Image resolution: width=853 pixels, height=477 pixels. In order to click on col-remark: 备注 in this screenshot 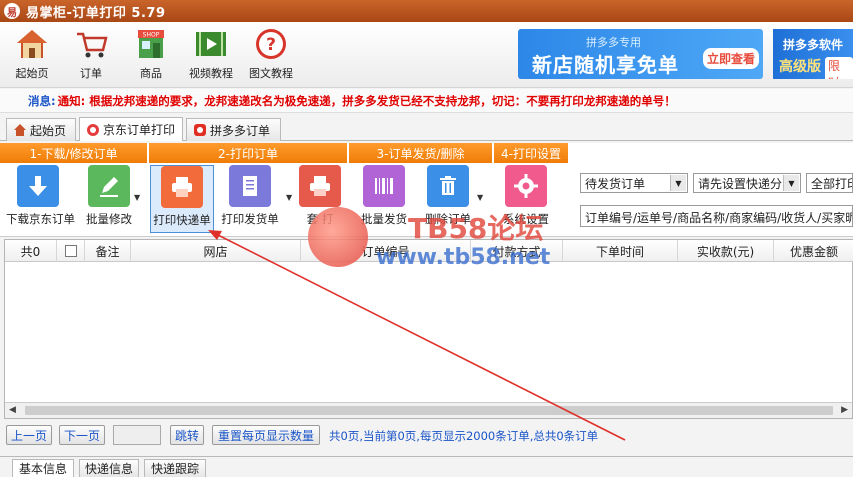, I will do `click(108, 251)`.